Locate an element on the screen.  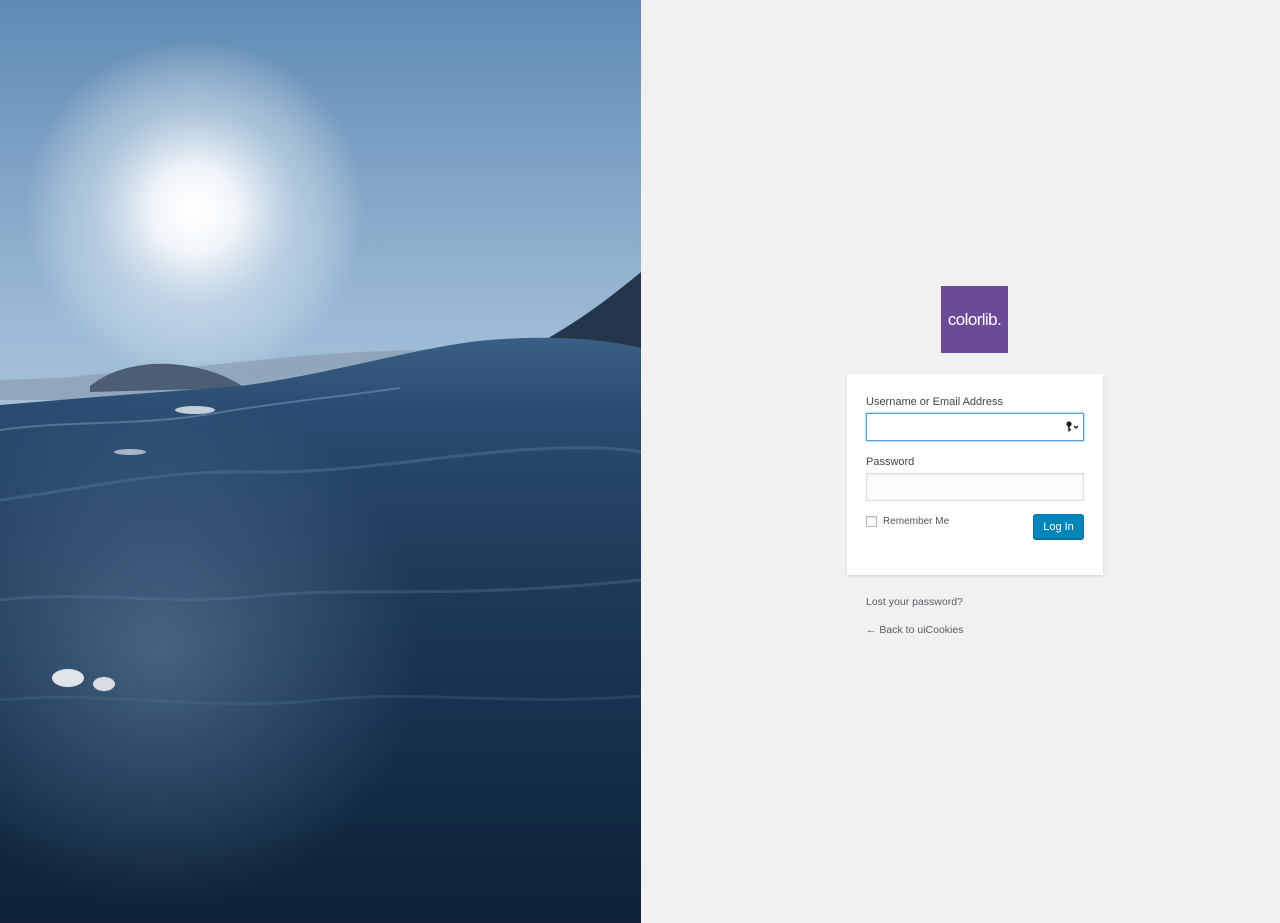
back-to-site-link: ← Back to uiCookies is located at coordinates (914, 630).